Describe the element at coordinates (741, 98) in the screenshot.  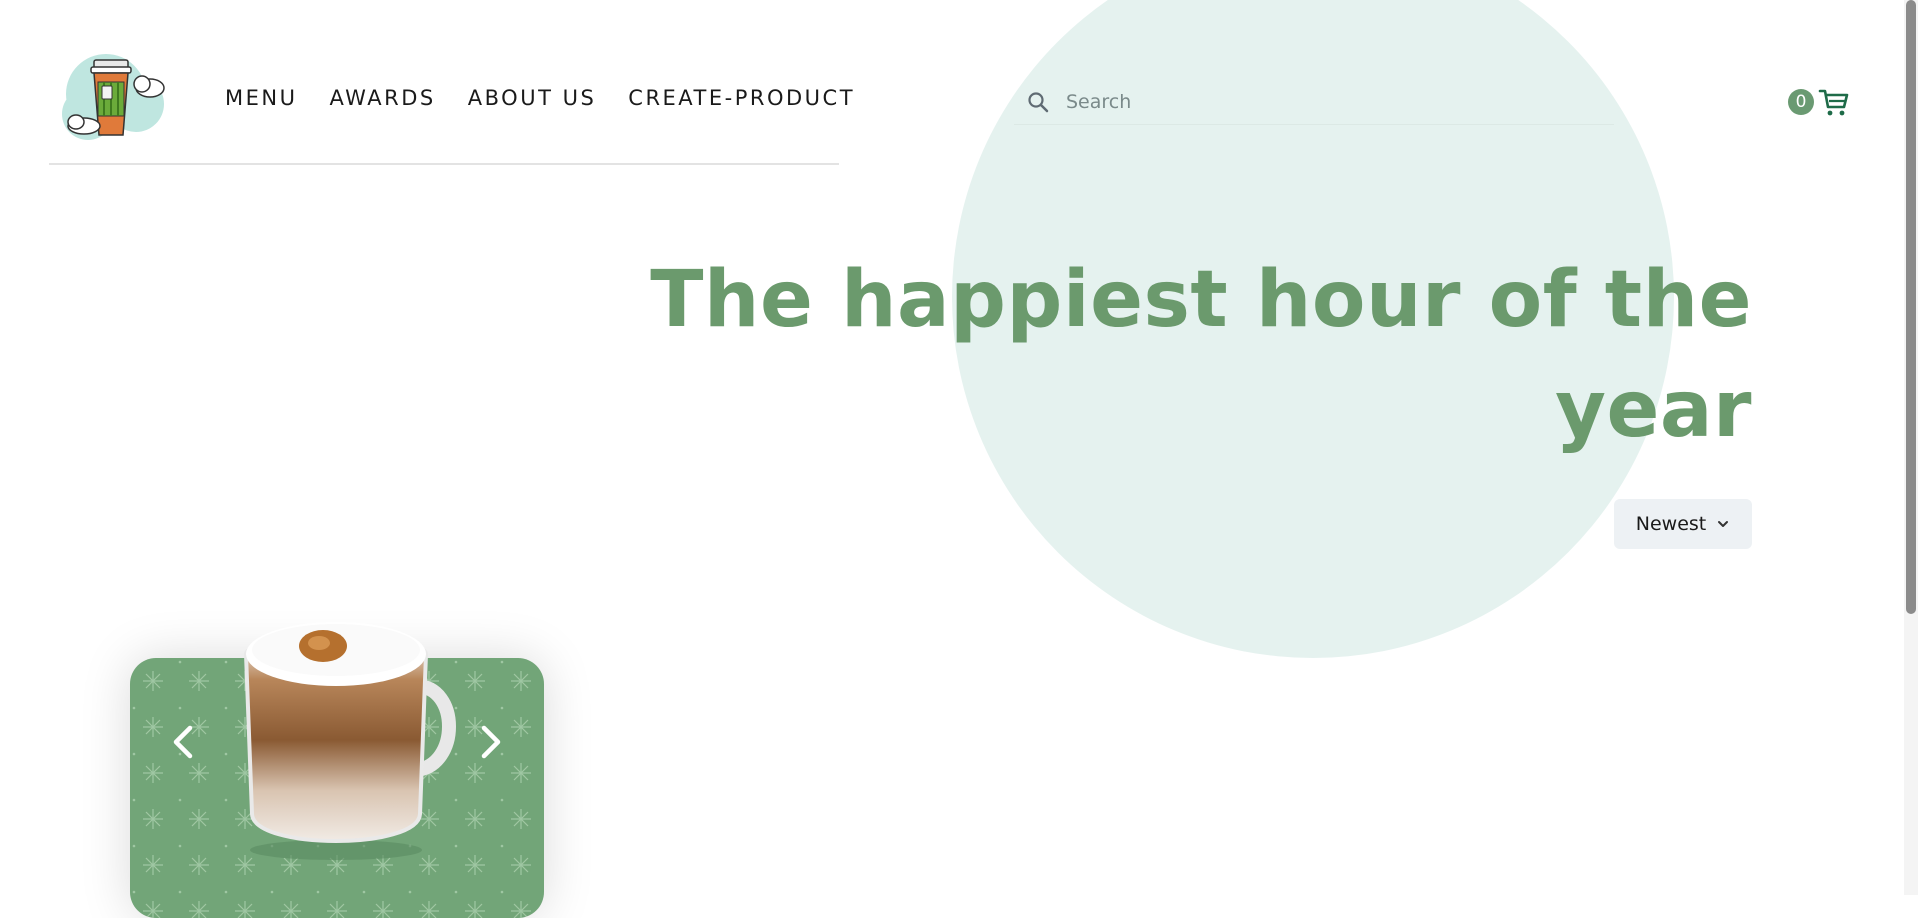
I see `nav-item-create-product: CREATE-PRODUCT` at that location.